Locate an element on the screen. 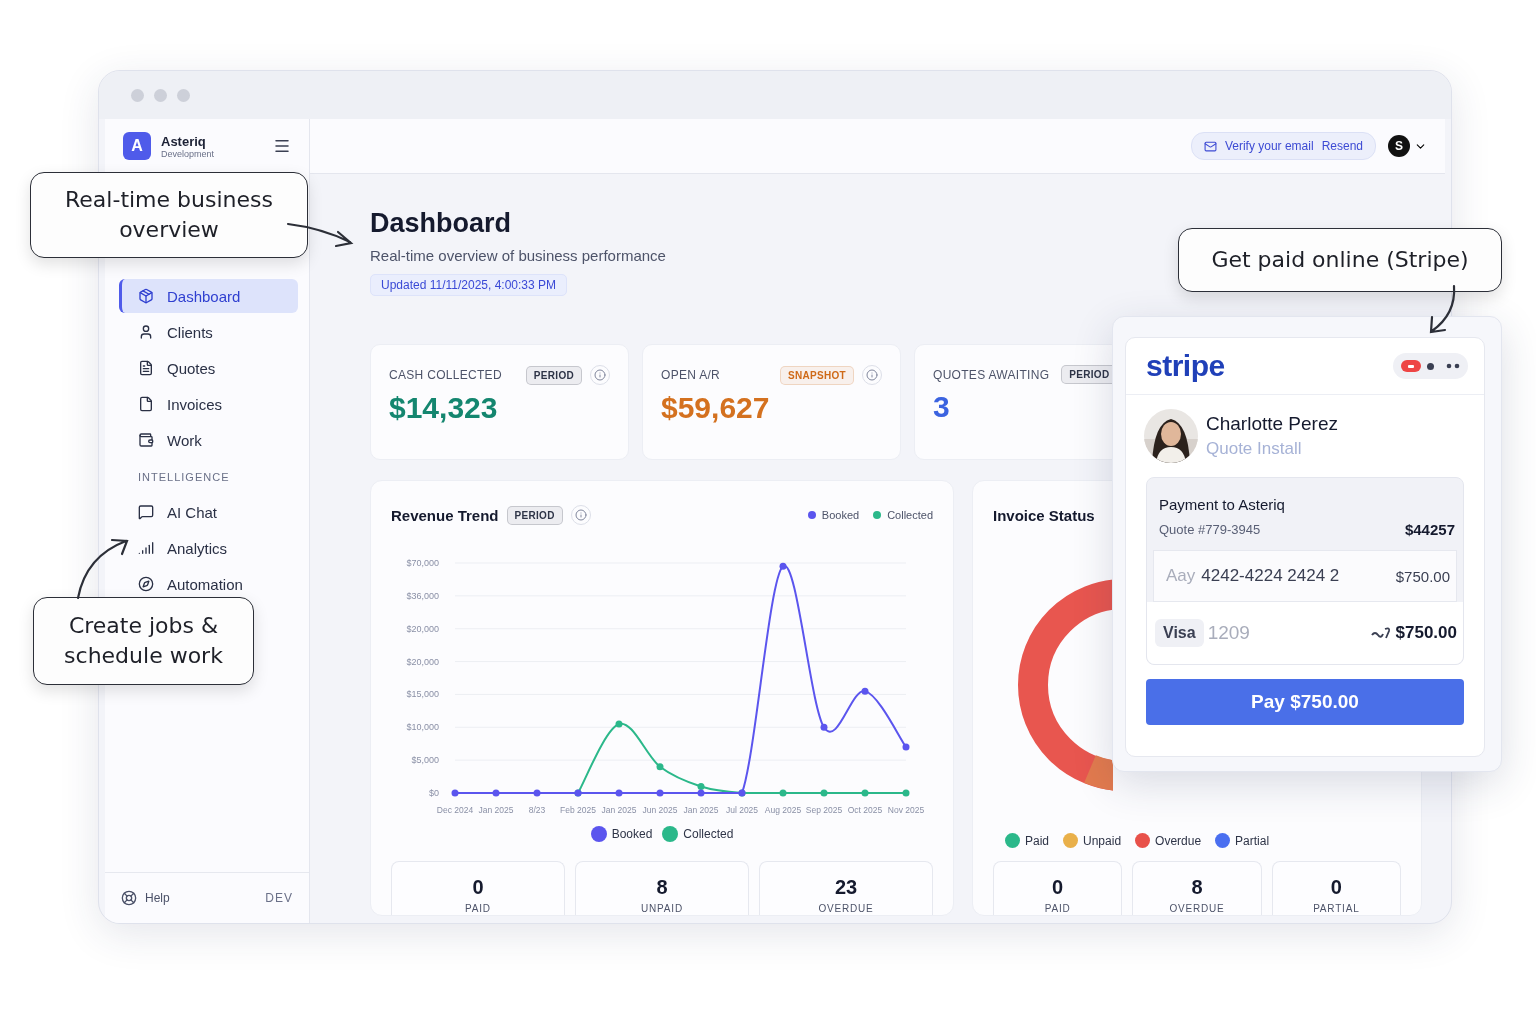 The image size is (1536, 1024). user-icon is located at coordinates (146, 332).